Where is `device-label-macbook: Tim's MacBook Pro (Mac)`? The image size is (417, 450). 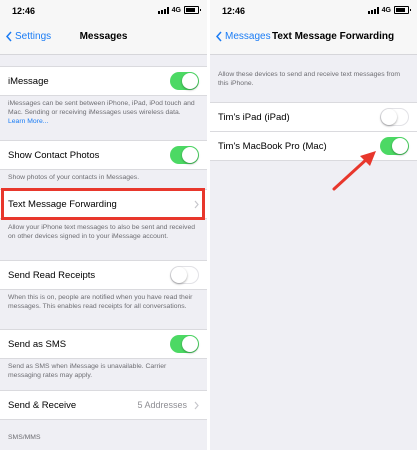 device-label-macbook: Tim's MacBook Pro (Mac) is located at coordinates (272, 146).